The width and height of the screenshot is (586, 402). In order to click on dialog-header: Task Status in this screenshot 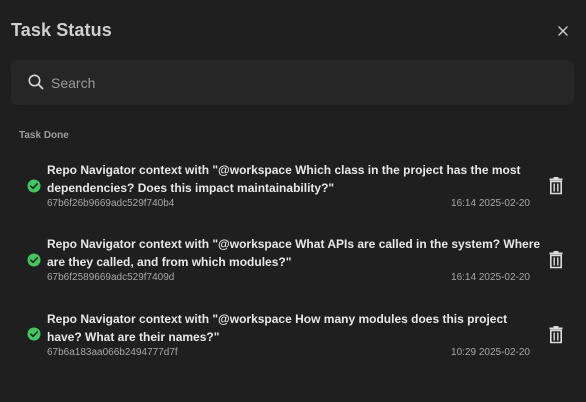, I will do `click(292, 32)`.